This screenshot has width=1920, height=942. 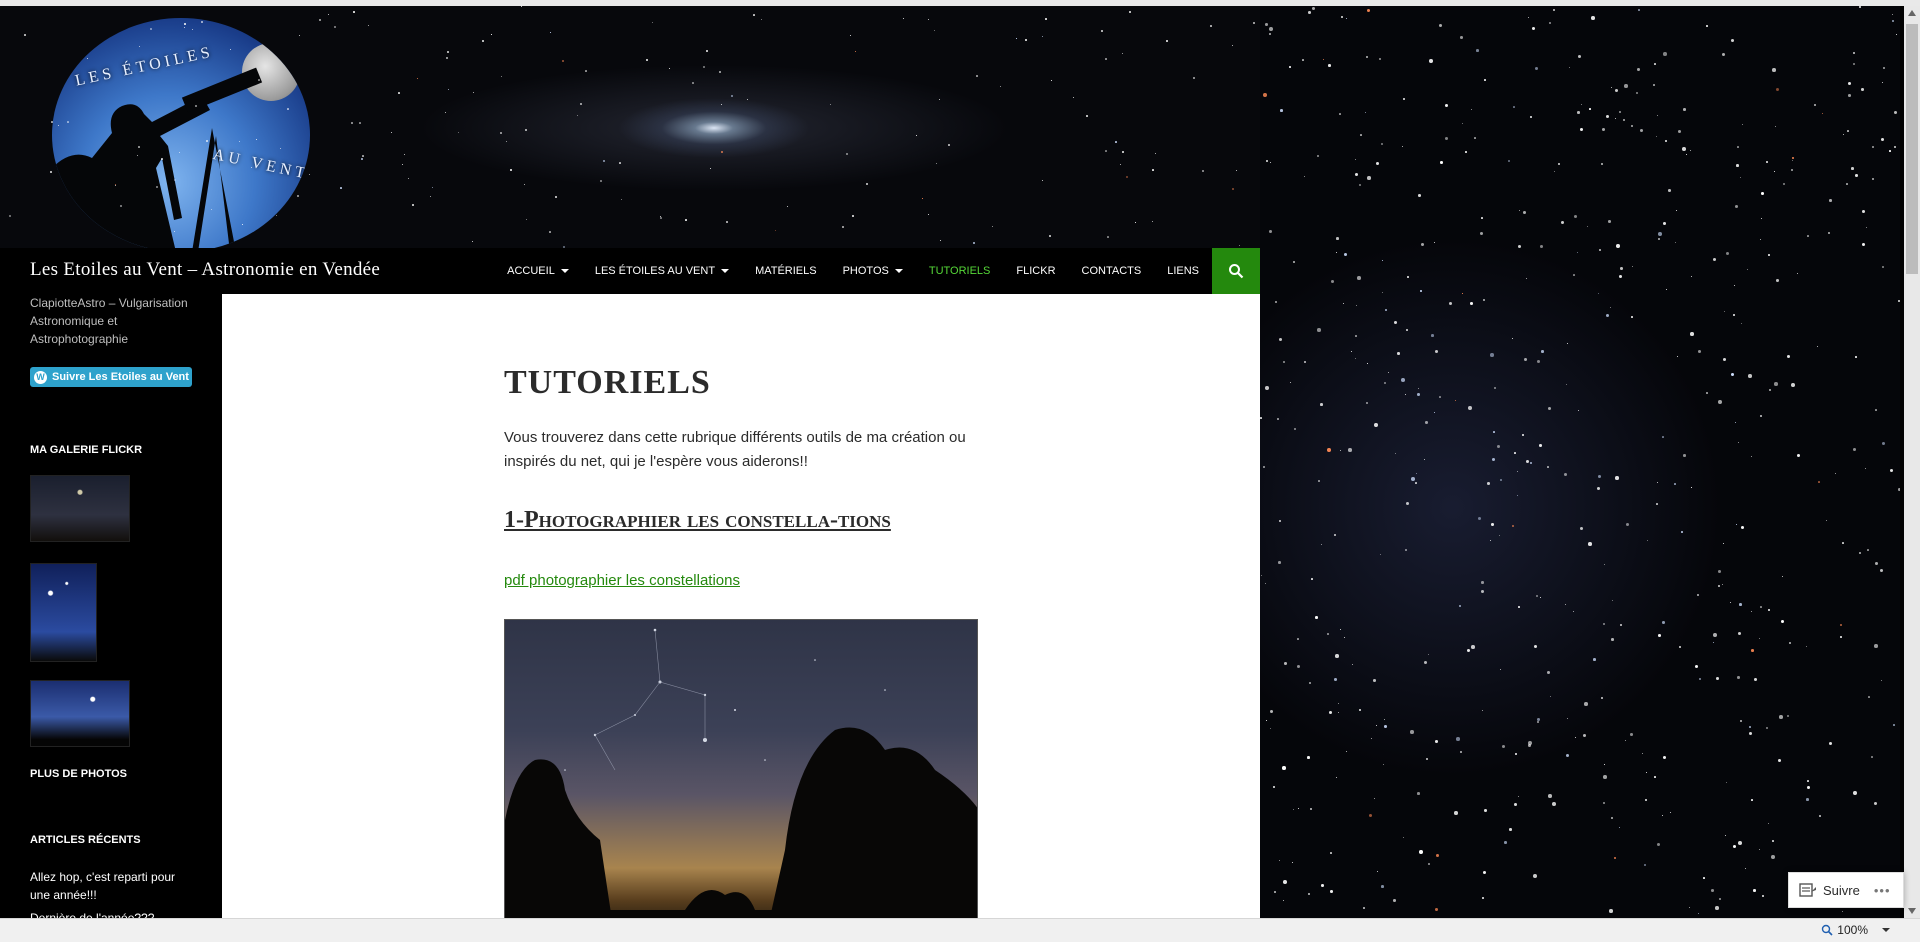 I want to click on nav-item-flickr: Flickr, so click(x=1035, y=271).